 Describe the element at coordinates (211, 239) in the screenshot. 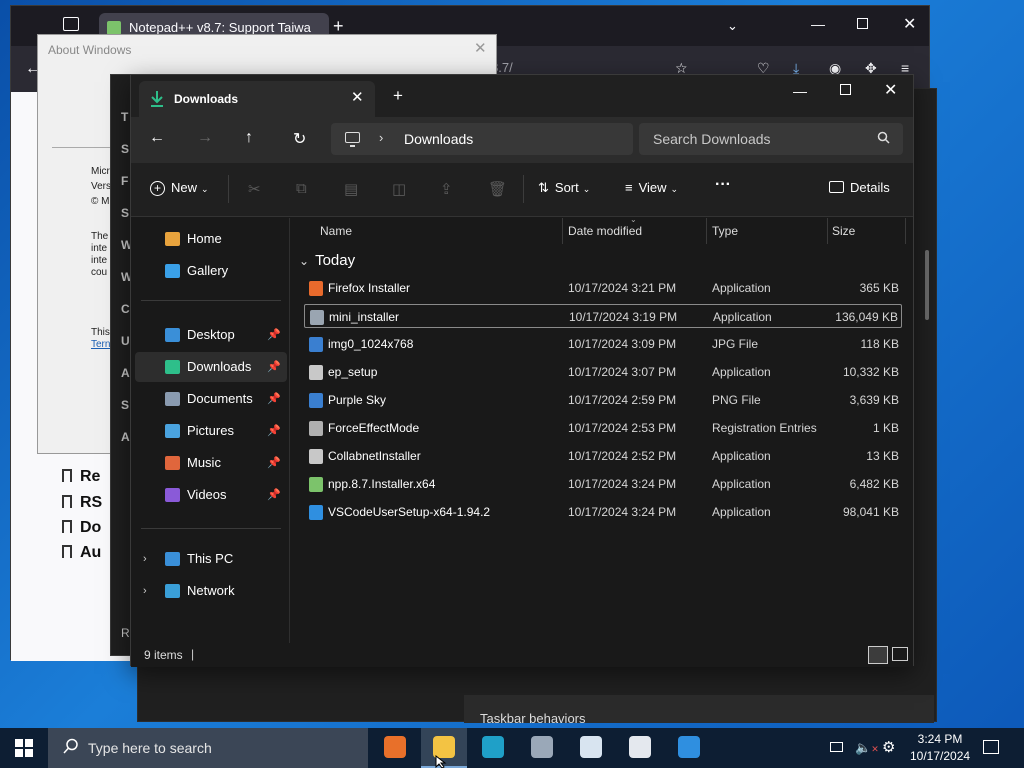

I see `sidebar-item-home: Home` at that location.